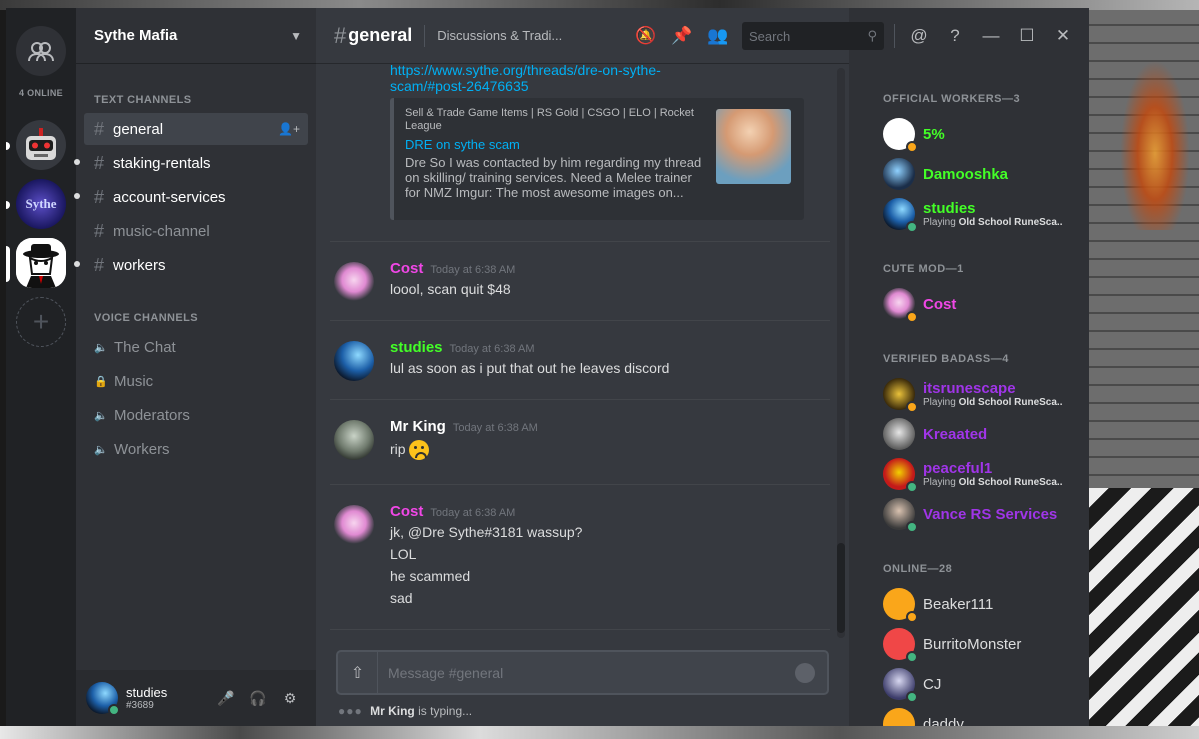  I want to click on help-icon: ?, so click(955, 36).